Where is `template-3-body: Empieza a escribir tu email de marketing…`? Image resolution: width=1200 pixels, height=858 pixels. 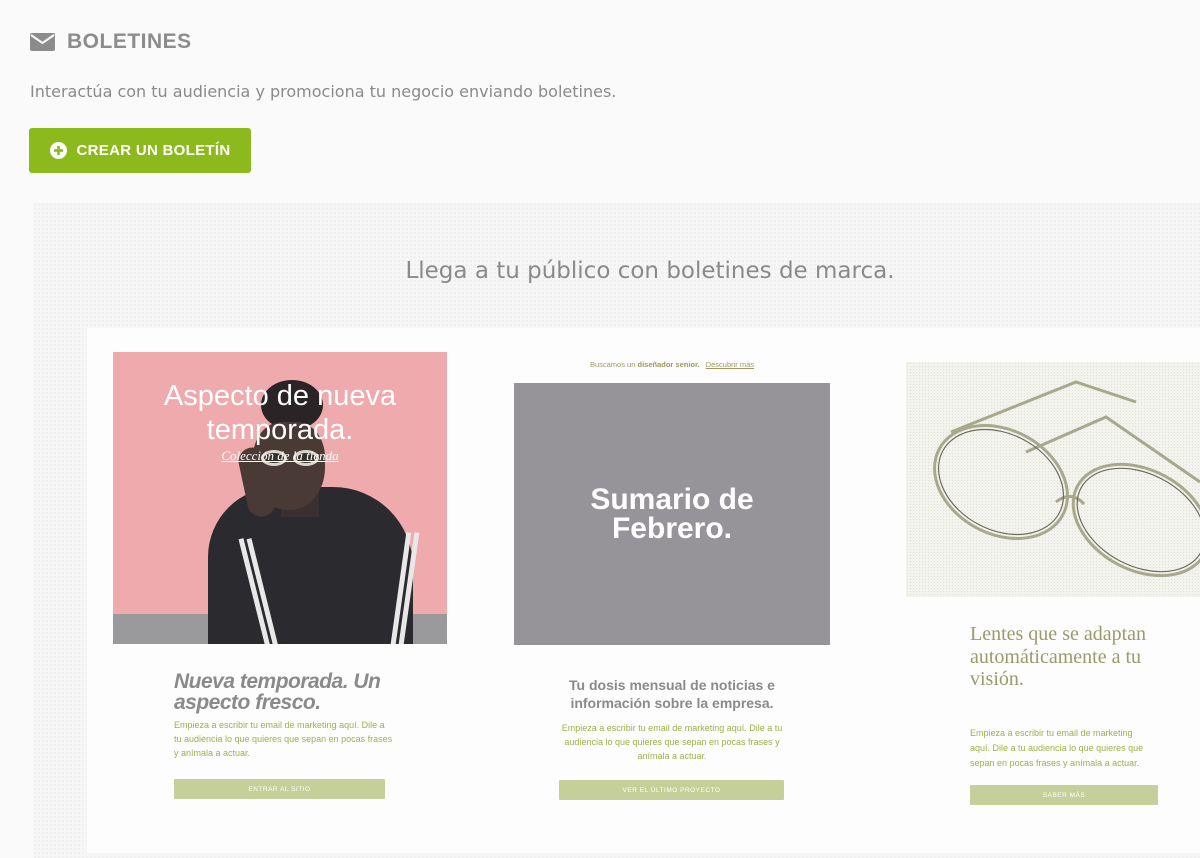
template-3-body: Empieza a escribir tu email de marketing… is located at coordinates (1057, 748).